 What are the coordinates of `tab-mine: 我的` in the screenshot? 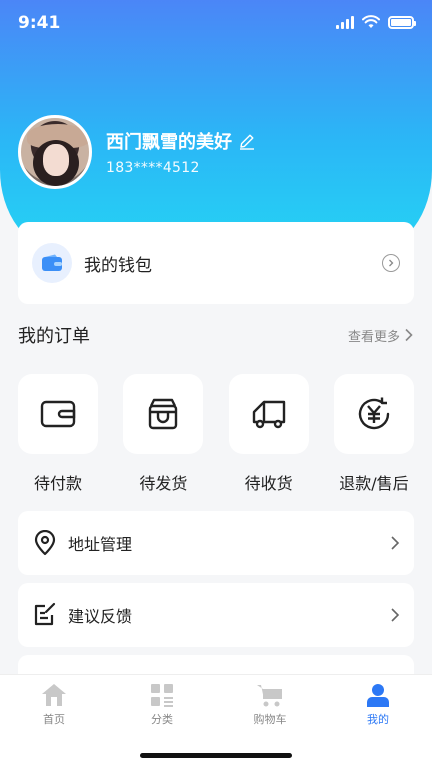 It's located at (378, 705).